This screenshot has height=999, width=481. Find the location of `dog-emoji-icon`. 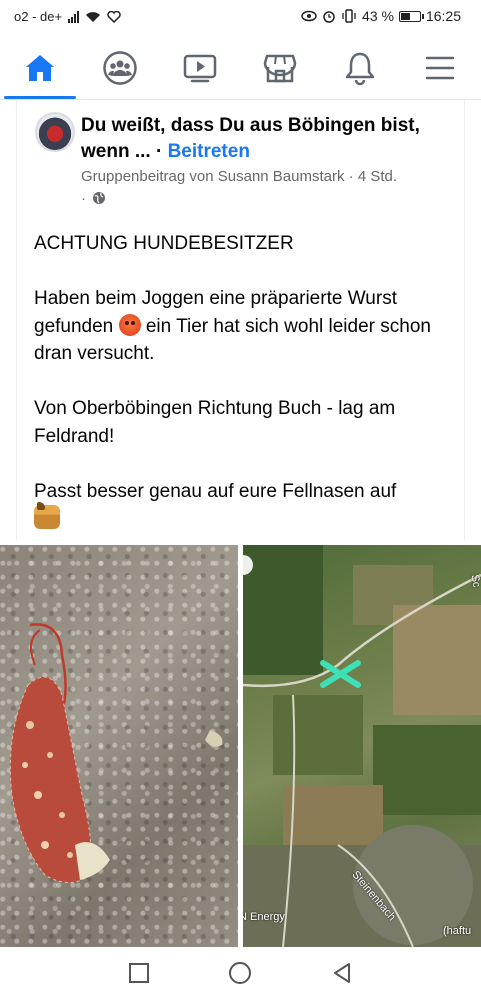

dog-emoji-icon is located at coordinates (47, 515).